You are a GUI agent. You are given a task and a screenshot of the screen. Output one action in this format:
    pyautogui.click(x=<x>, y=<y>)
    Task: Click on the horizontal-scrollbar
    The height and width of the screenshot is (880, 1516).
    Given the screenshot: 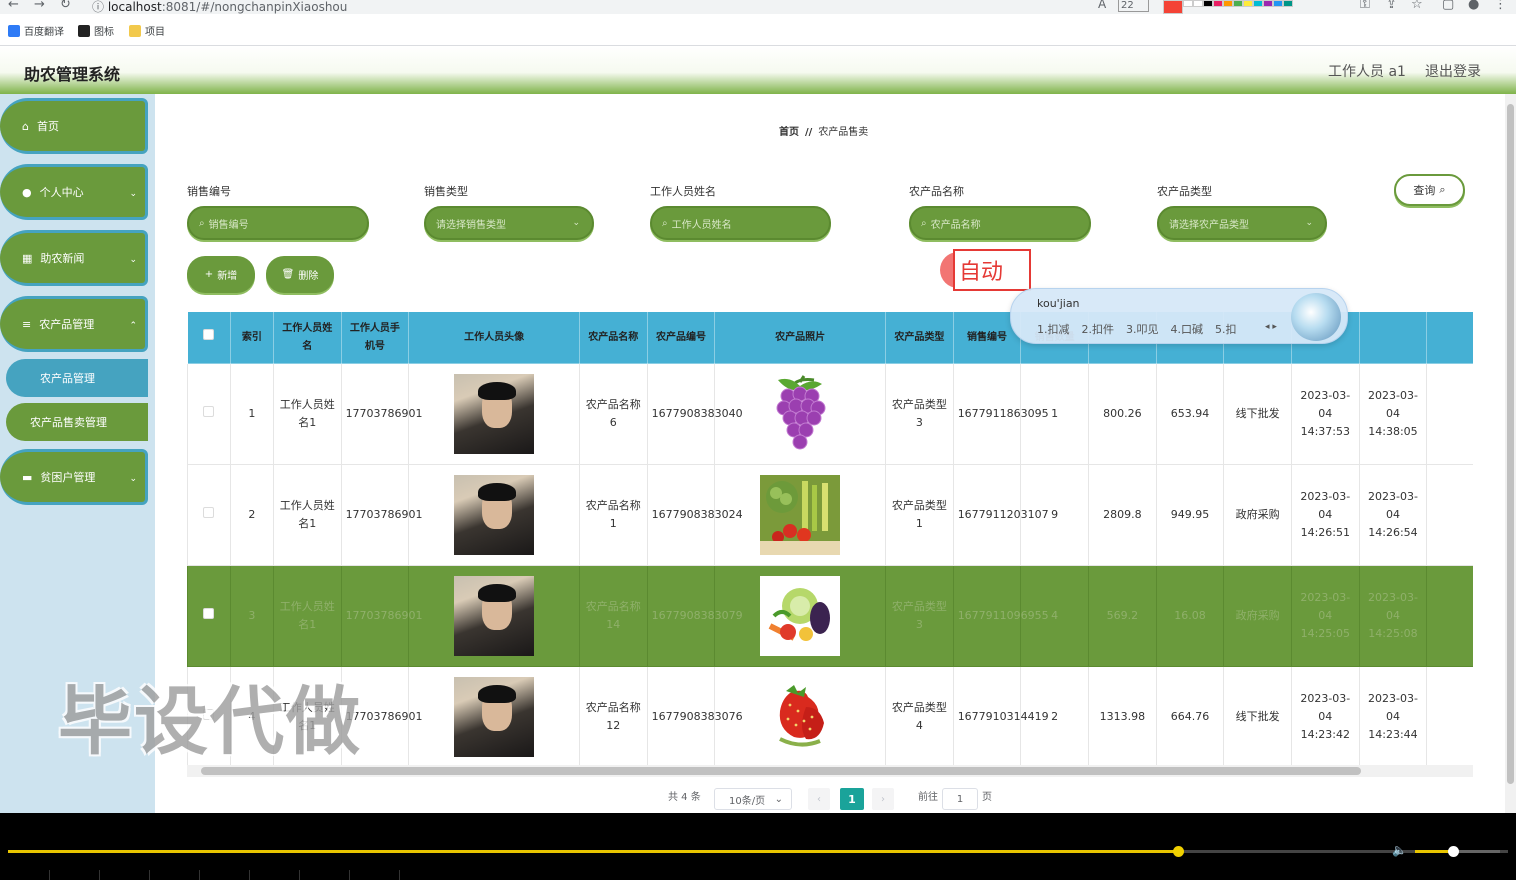 What is the action you would take?
    pyautogui.click(x=830, y=771)
    